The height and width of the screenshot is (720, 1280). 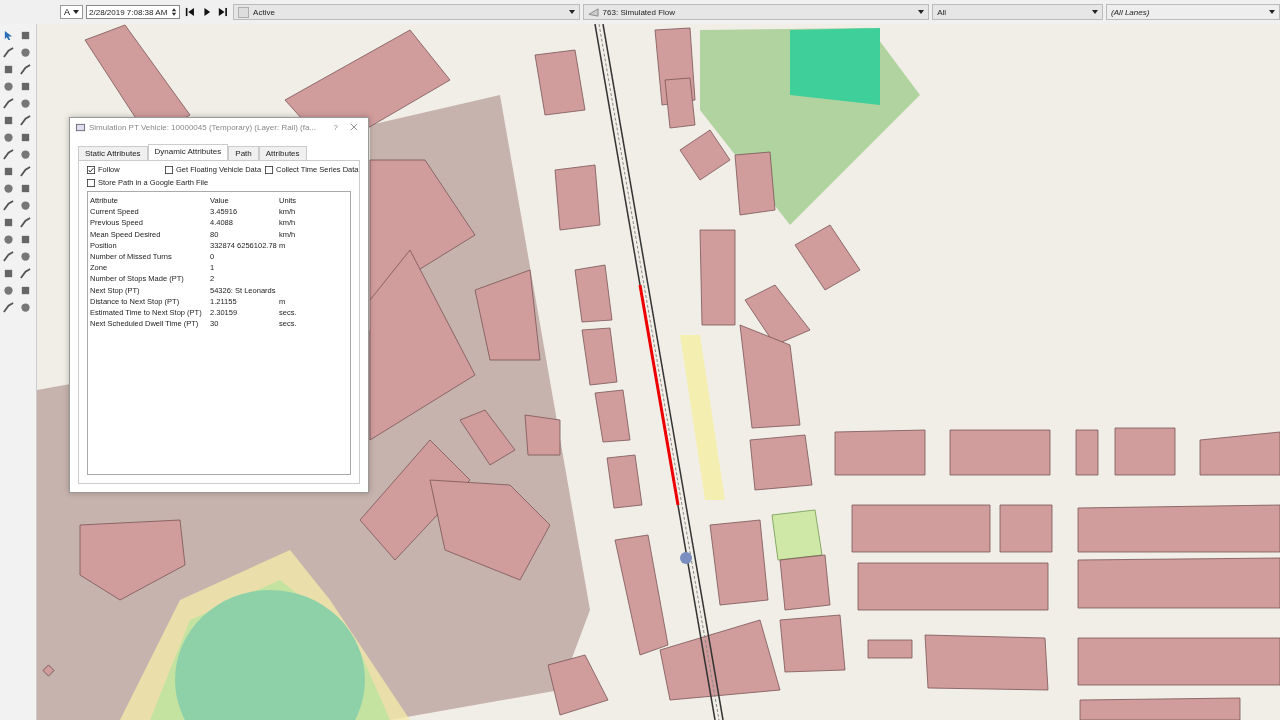 What do you see at coordinates (48, 670) in the screenshot?
I see `diamond-marker-icon` at bounding box center [48, 670].